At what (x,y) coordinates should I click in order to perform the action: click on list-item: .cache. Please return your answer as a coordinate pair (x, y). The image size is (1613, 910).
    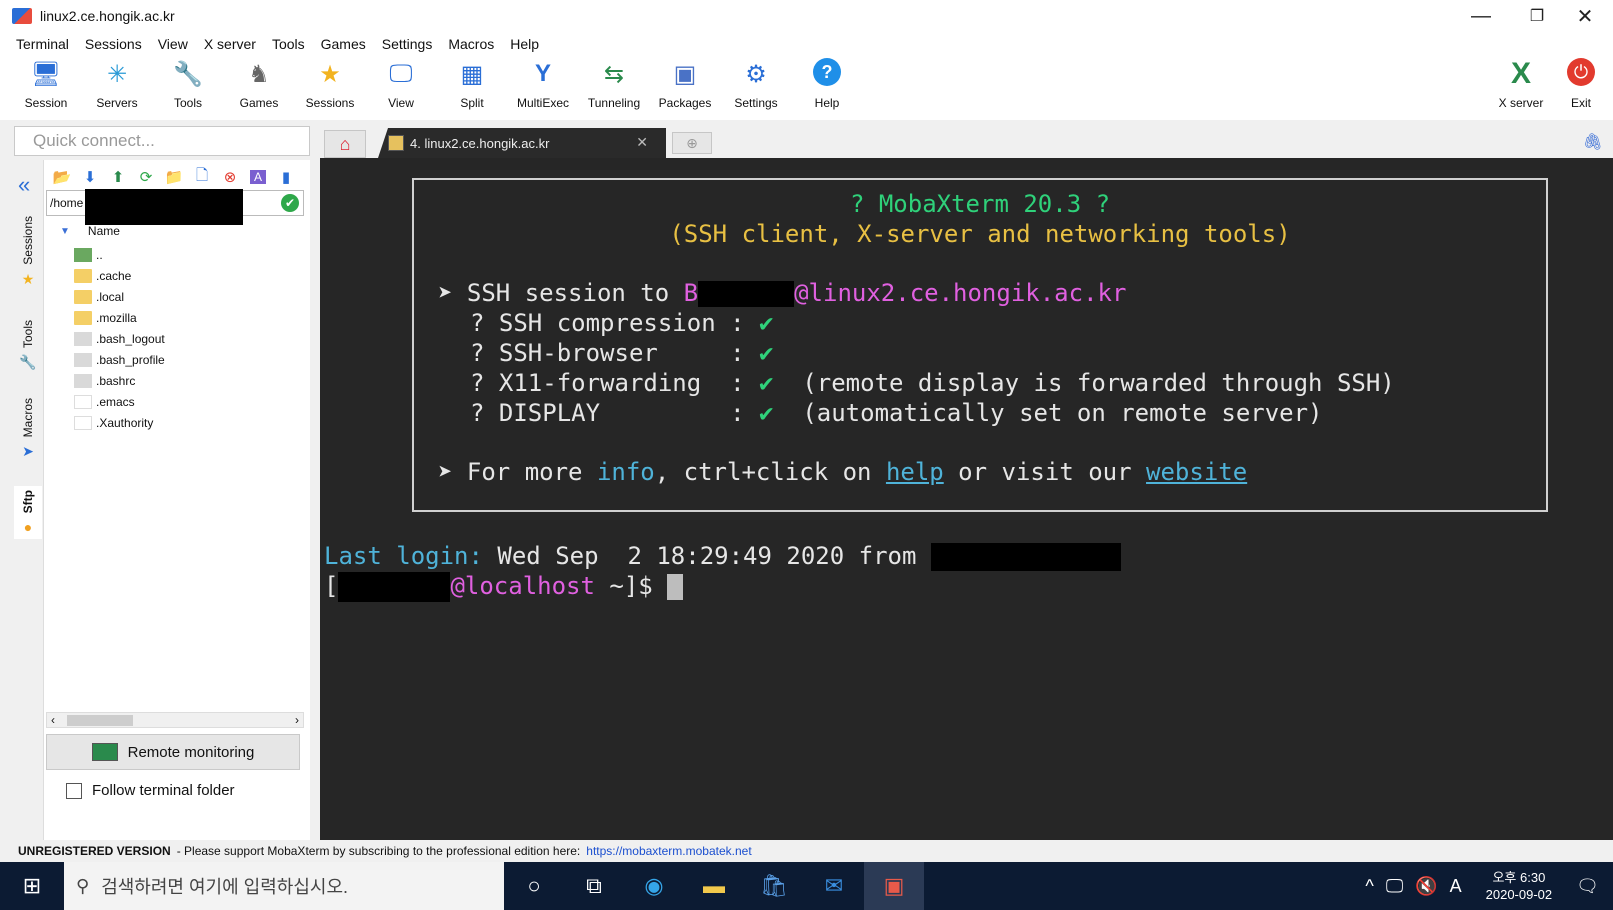
    Looking at the image, I should click on (189, 275).